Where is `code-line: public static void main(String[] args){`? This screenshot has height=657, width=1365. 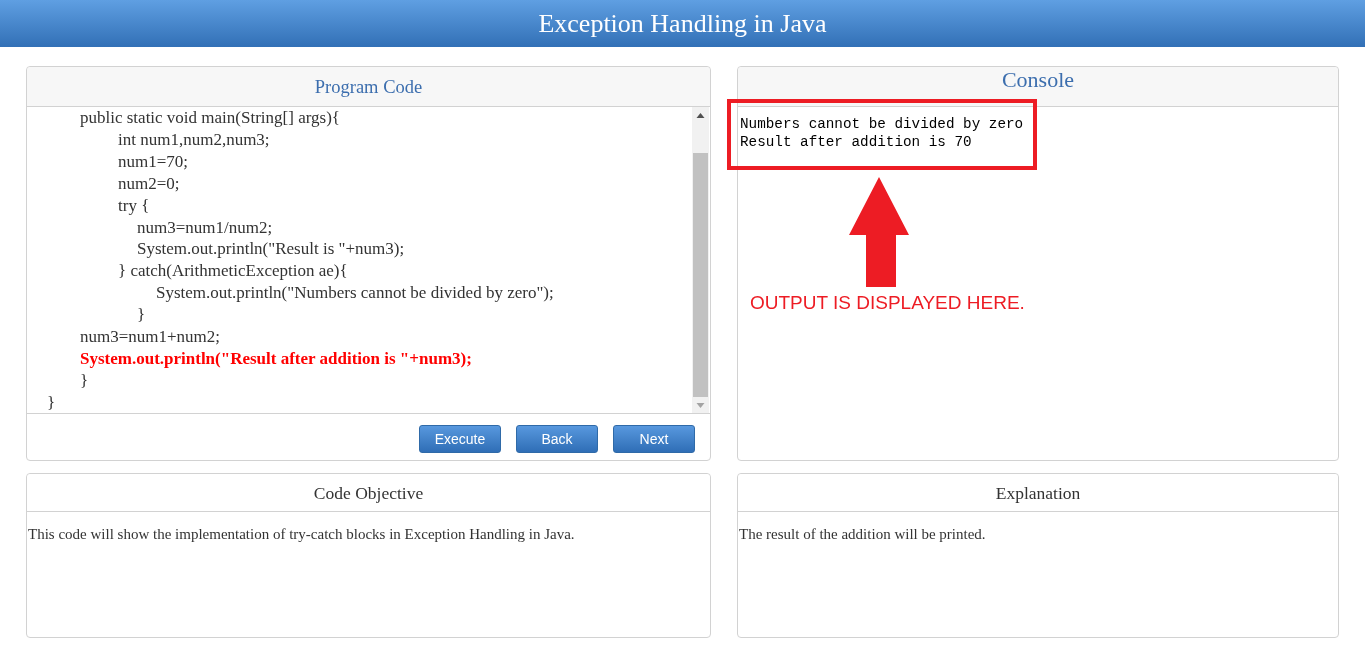
code-line: public static void main(String[] args){ is located at coordinates (210, 118).